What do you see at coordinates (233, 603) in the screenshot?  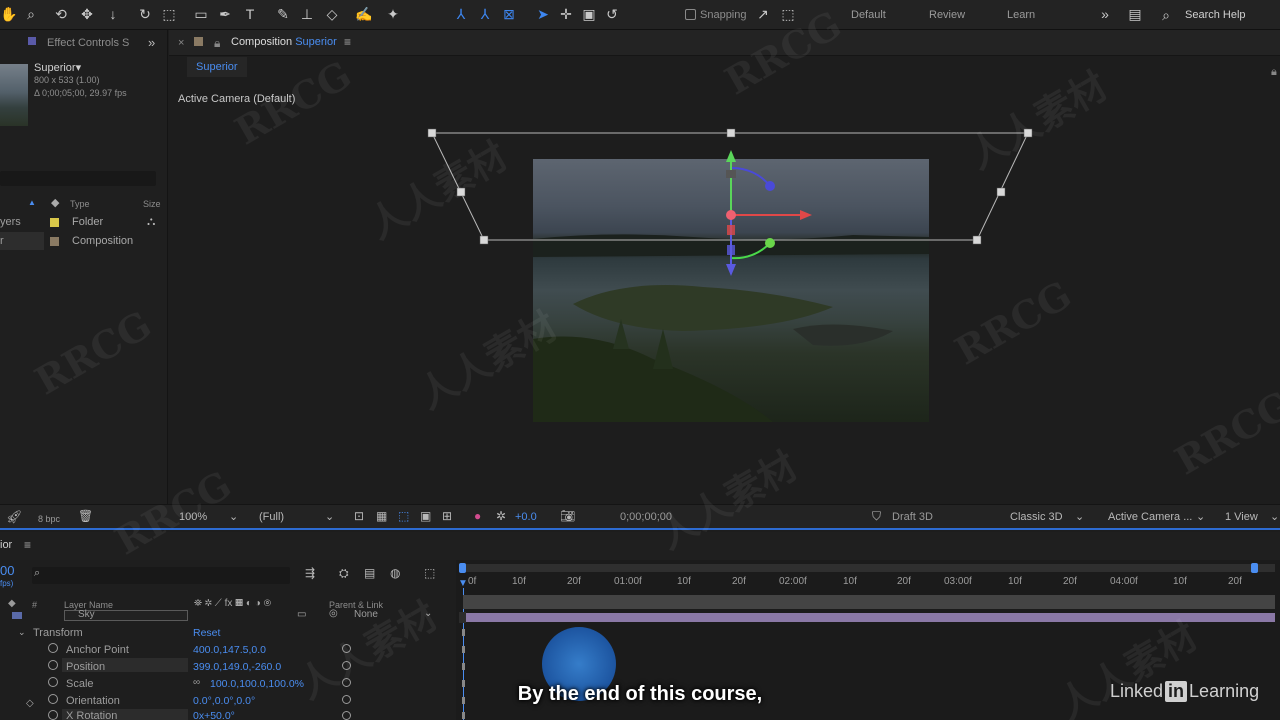 I see `layer-switches-icons: ⛯ ✲ ⟋ fx ▦ ◐ ◑ ⊚` at bounding box center [233, 603].